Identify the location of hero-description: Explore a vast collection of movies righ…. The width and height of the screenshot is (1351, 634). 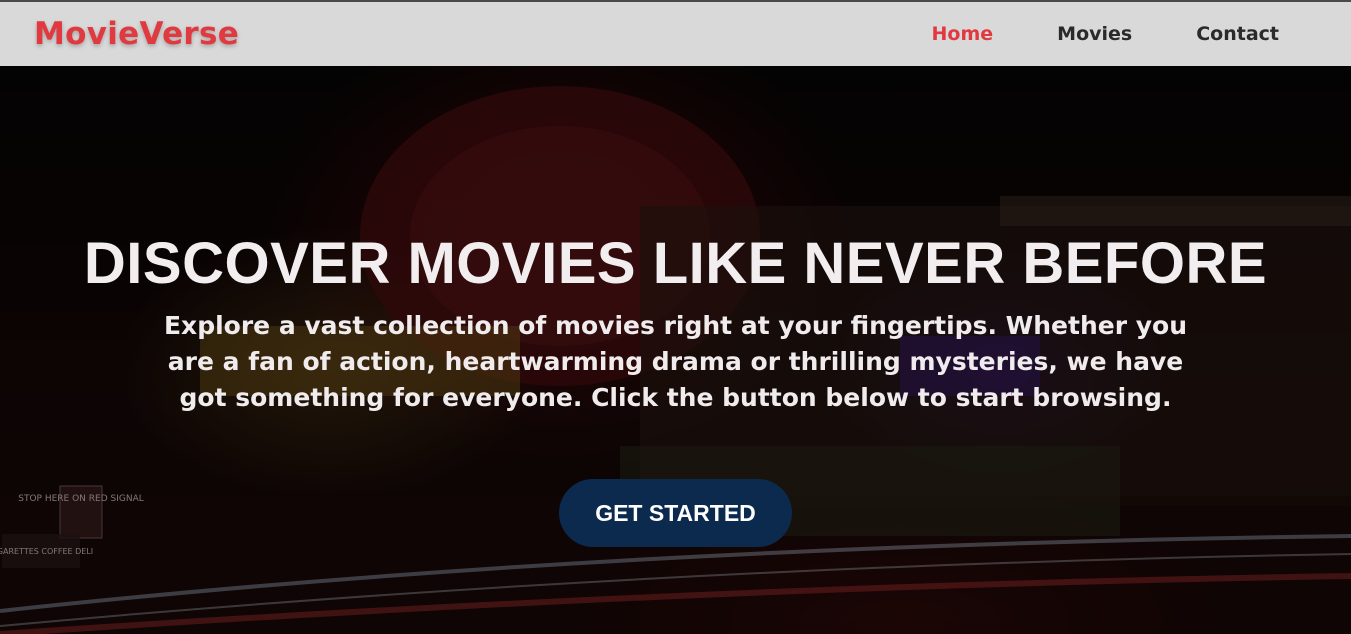
(675, 361).